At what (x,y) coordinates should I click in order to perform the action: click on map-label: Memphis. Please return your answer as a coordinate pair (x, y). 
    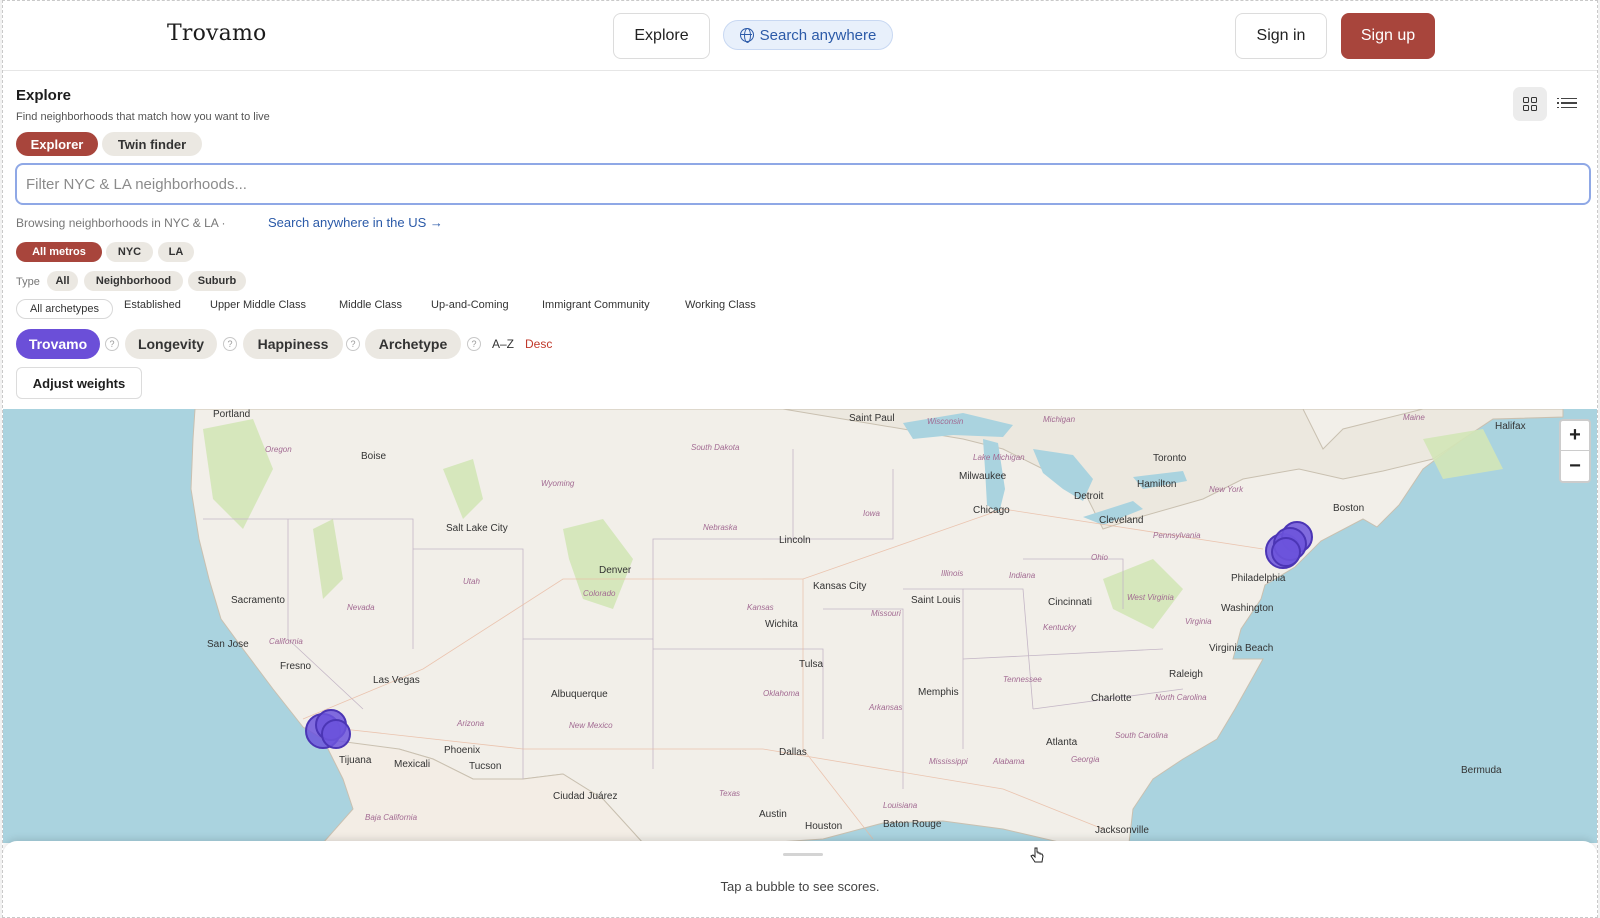
    Looking at the image, I should click on (938, 692).